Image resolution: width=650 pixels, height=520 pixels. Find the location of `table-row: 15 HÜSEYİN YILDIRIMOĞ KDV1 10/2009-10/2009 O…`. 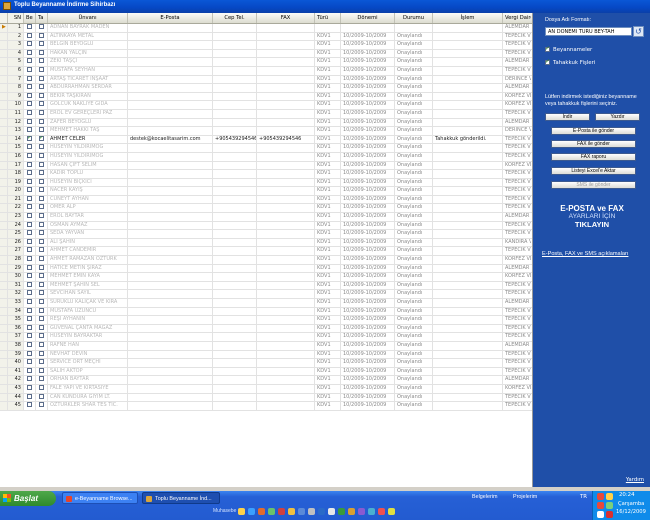

table-row: 15 HÜSEYİN YILDIRIMOĞ KDV1 10/2009-10/2009 O… is located at coordinates (266, 148).